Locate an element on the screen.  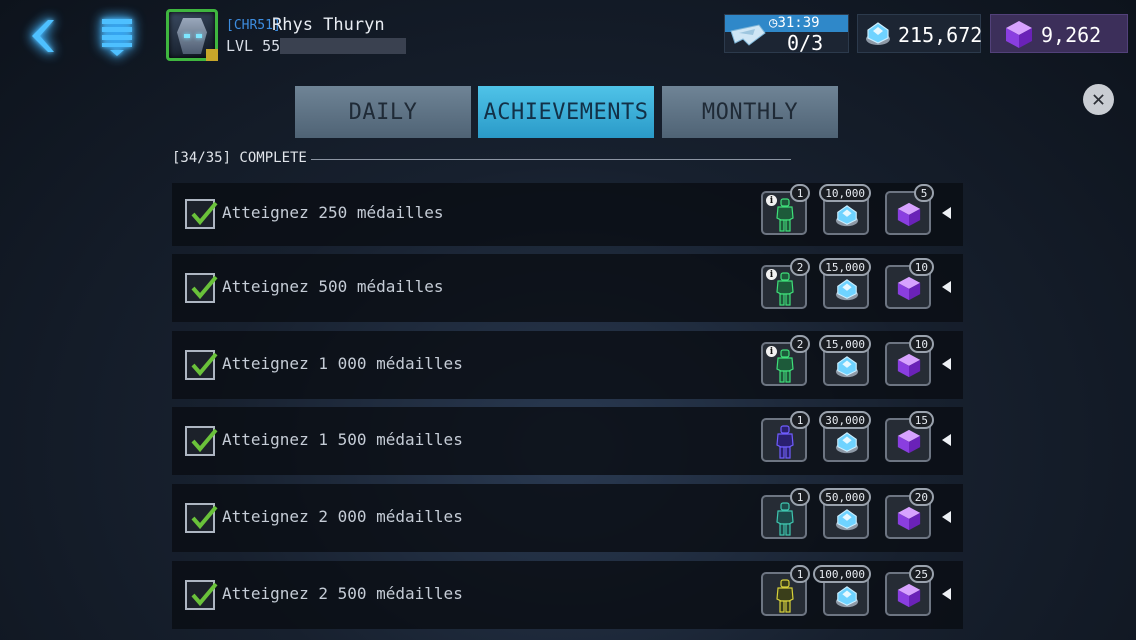
tab-daily: DAILY is located at coordinates (383, 112).